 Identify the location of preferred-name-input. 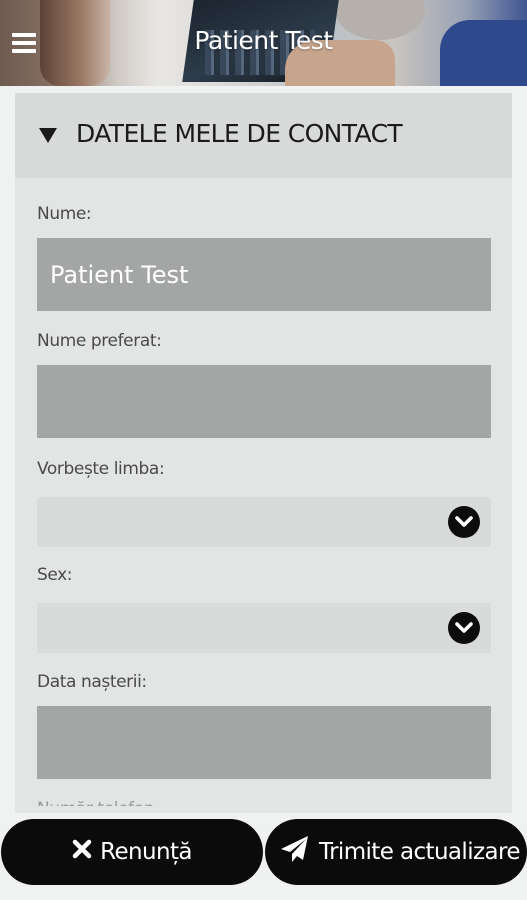
(264, 401).